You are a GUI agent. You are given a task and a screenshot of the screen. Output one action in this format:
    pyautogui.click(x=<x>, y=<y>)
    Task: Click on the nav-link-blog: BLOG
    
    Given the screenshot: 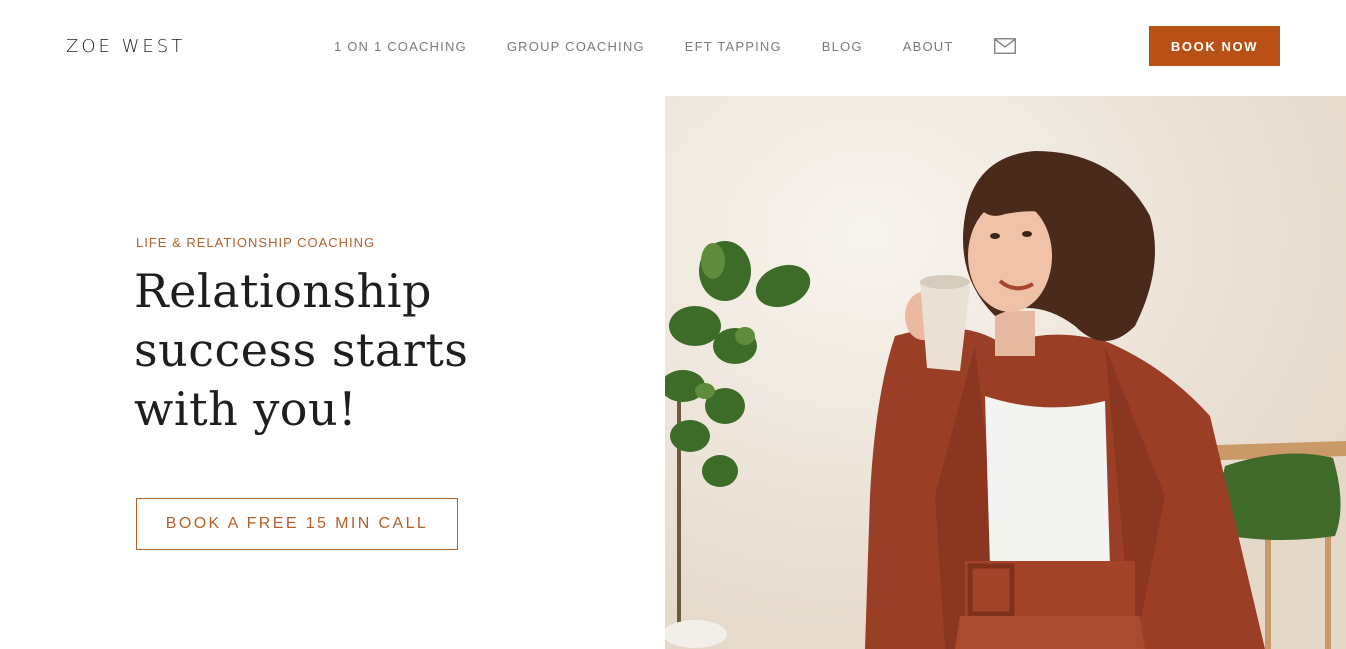 What is the action you would take?
    pyautogui.click(x=842, y=46)
    